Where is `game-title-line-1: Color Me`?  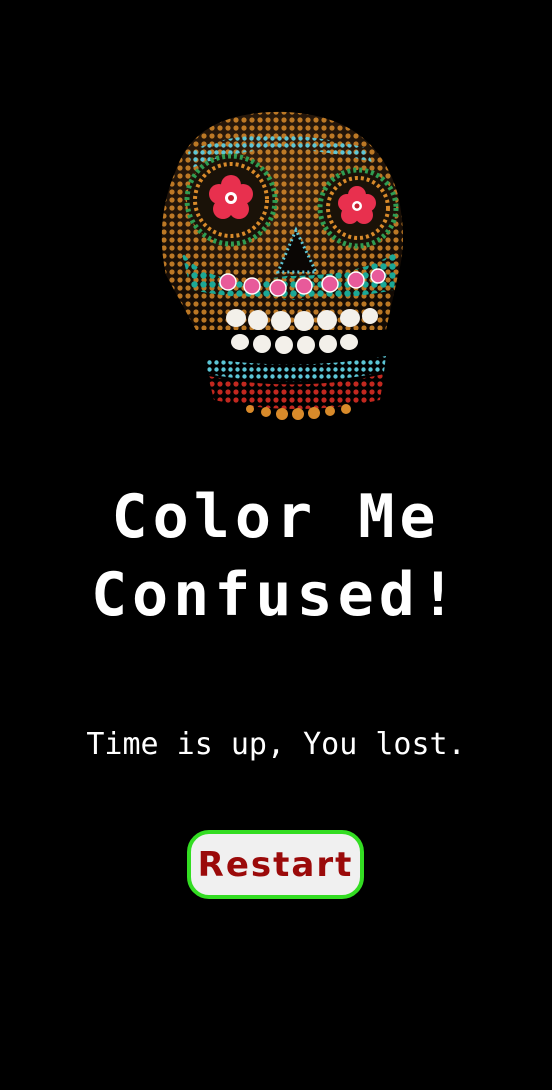
game-title-line-1: Color Me is located at coordinates (276, 517).